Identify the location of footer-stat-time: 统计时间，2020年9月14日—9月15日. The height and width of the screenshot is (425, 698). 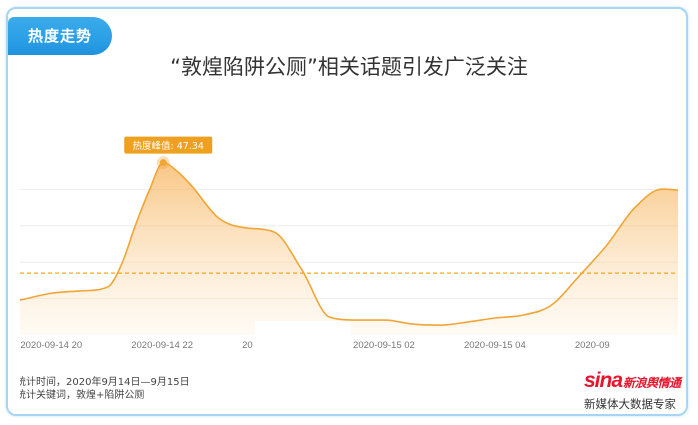
(130, 382).